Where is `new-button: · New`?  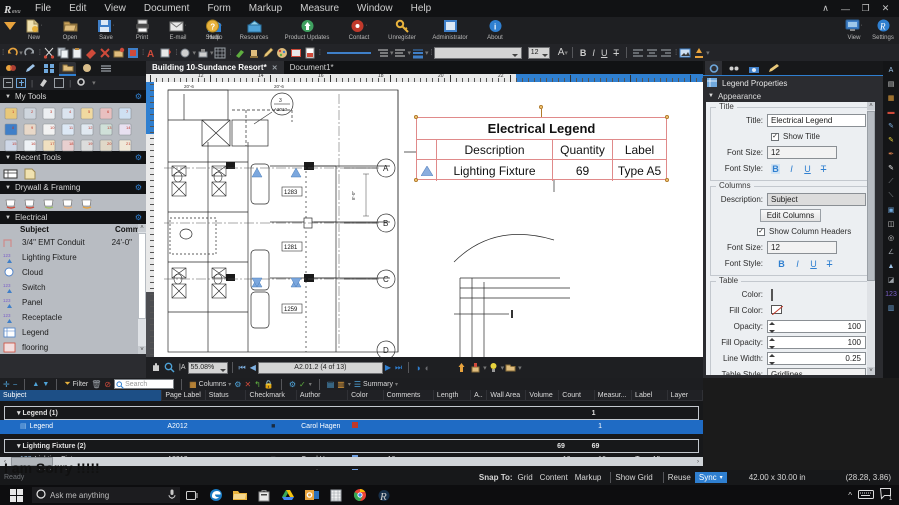
new-button: · New is located at coordinates (34, 30).